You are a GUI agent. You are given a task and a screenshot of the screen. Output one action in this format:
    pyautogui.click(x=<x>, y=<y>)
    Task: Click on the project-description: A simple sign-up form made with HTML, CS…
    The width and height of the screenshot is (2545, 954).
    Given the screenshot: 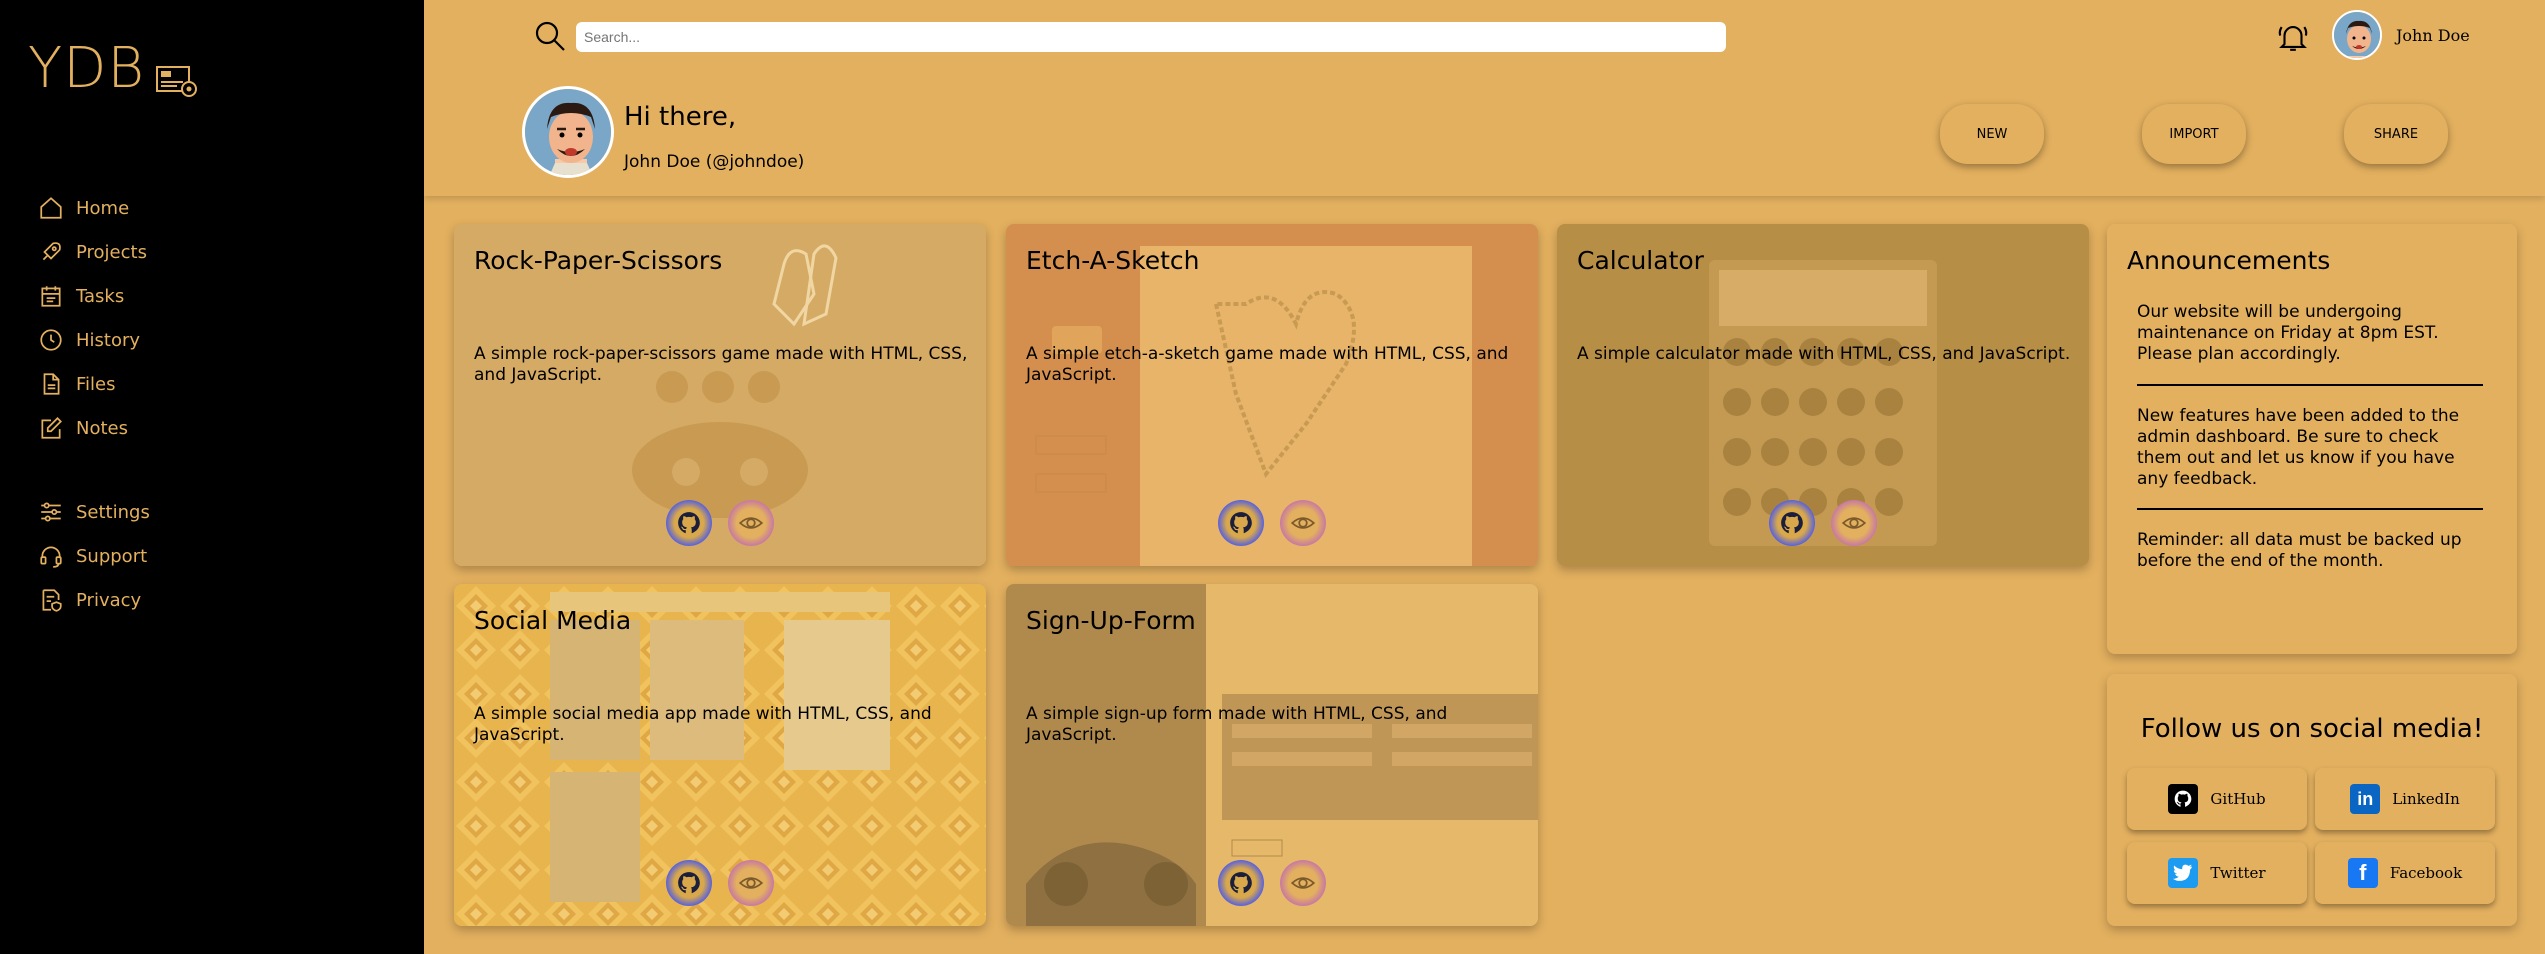 What is the action you would take?
    pyautogui.click(x=1237, y=724)
    